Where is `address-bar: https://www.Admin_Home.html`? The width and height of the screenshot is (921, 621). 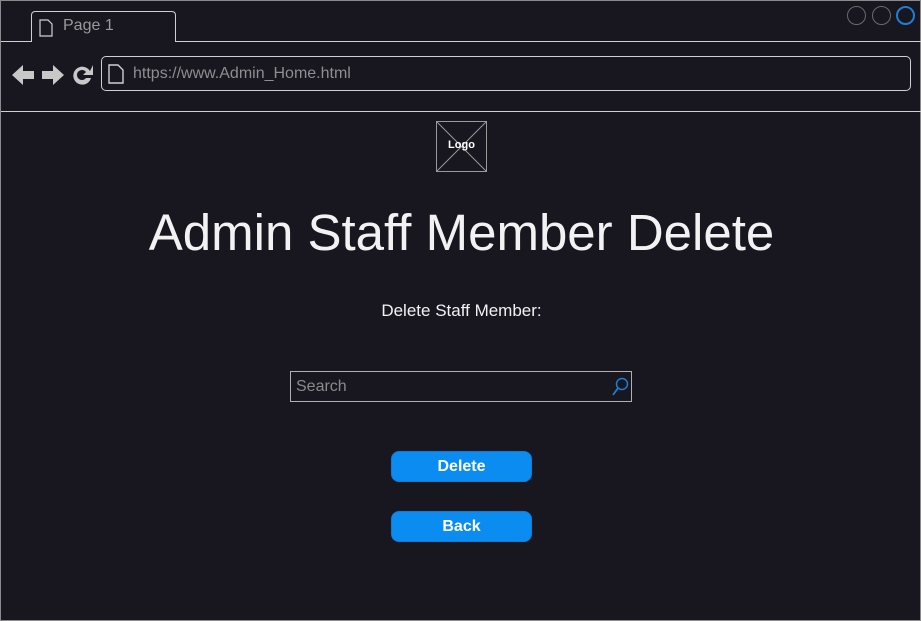 address-bar: https://www.Admin_Home.html is located at coordinates (506, 73).